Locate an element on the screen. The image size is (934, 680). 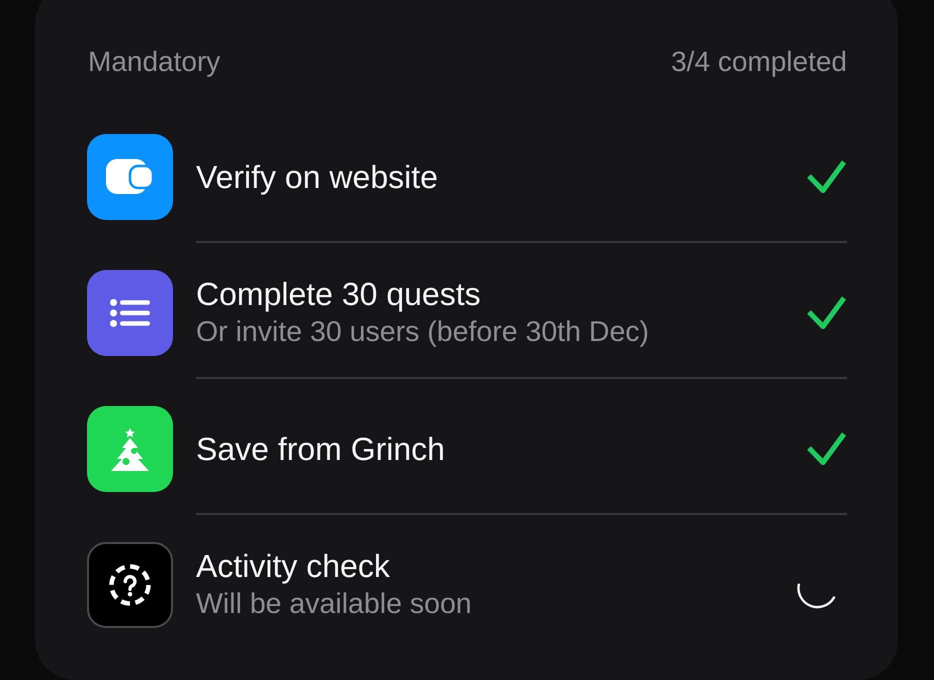
task-title: Activity check is located at coordinates (293, 566).